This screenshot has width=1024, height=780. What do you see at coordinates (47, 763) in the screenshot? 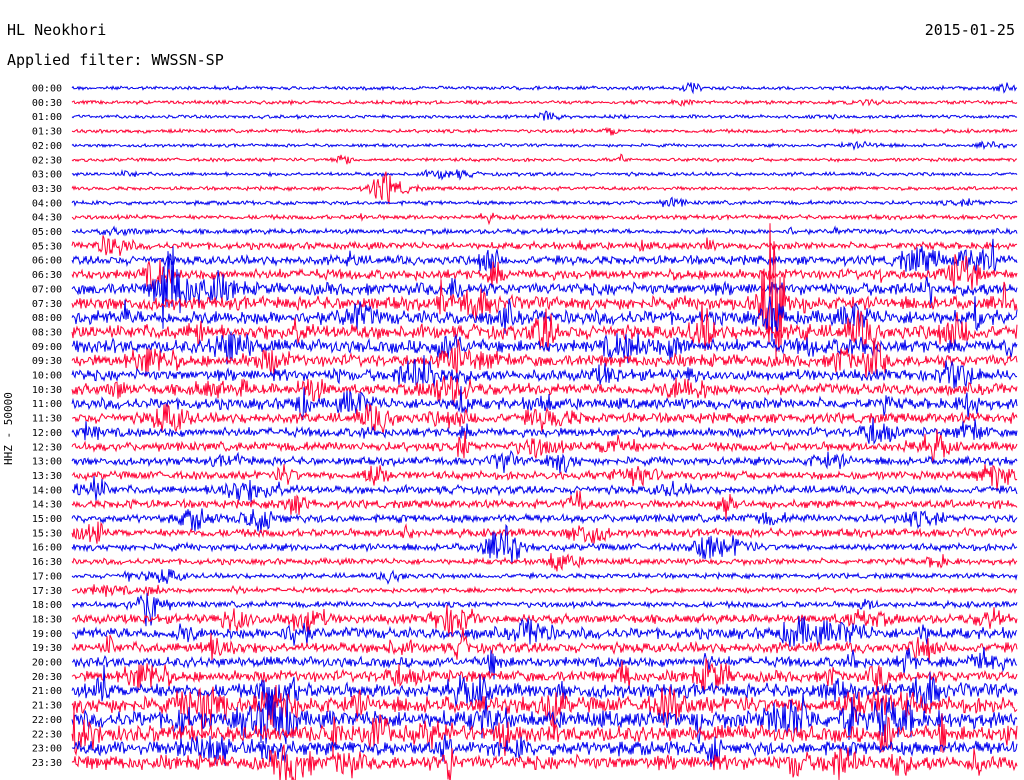
I see `time-label: 23:30` at bounding box center [47, 763].